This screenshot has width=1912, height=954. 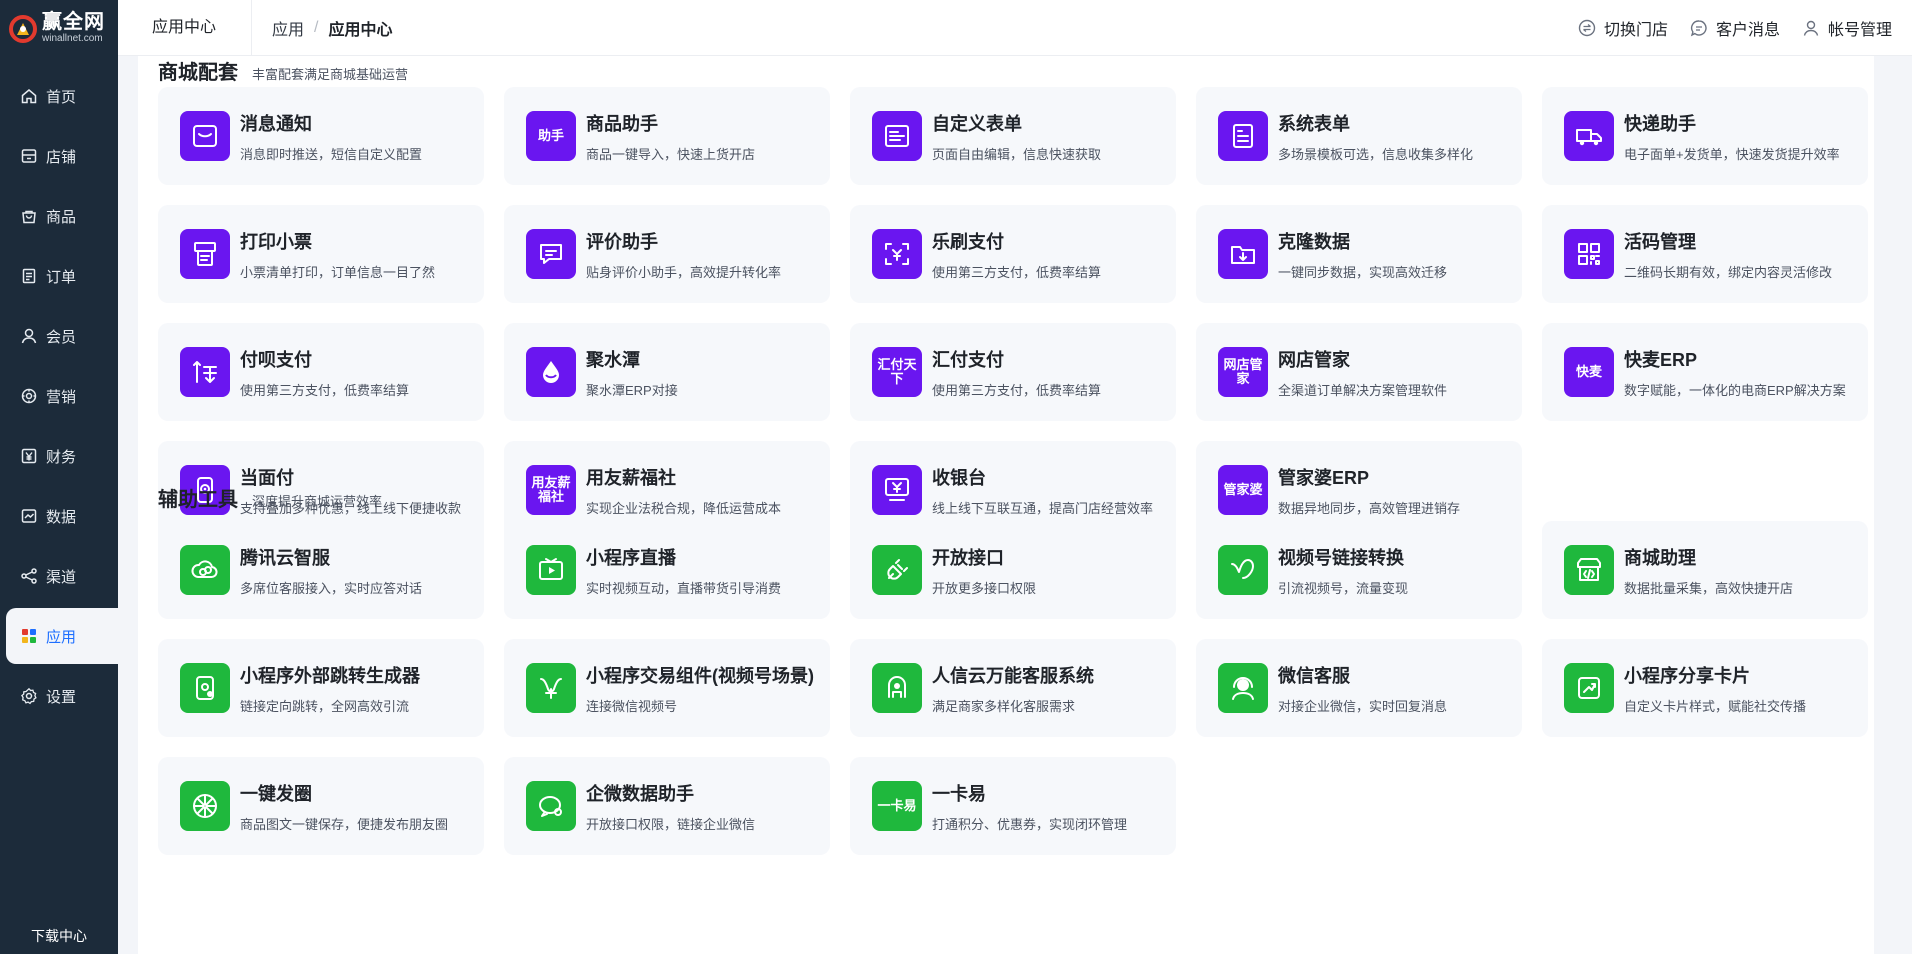 What do you see at coordinates (330, 675) in the screenshot?
I see `app-card-title: 小程序外部跳转生成器` at bounding box center [330, 675].